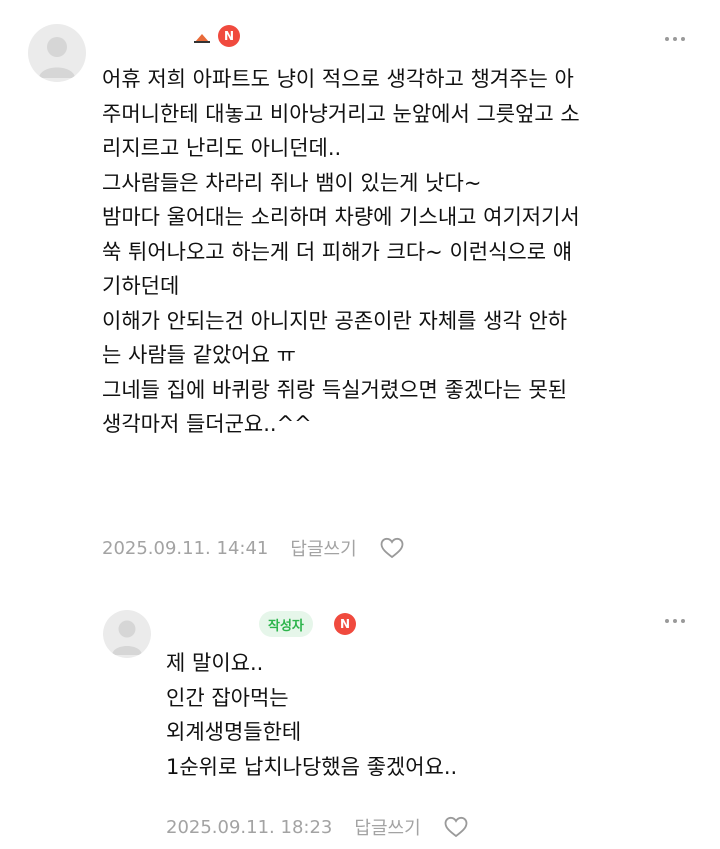 This screenshot has height=849, width=720. I want to click on comment-line: 이해가 안되는건 아니지만 공존이란 자체를 생각 안하, so click(335, 320).